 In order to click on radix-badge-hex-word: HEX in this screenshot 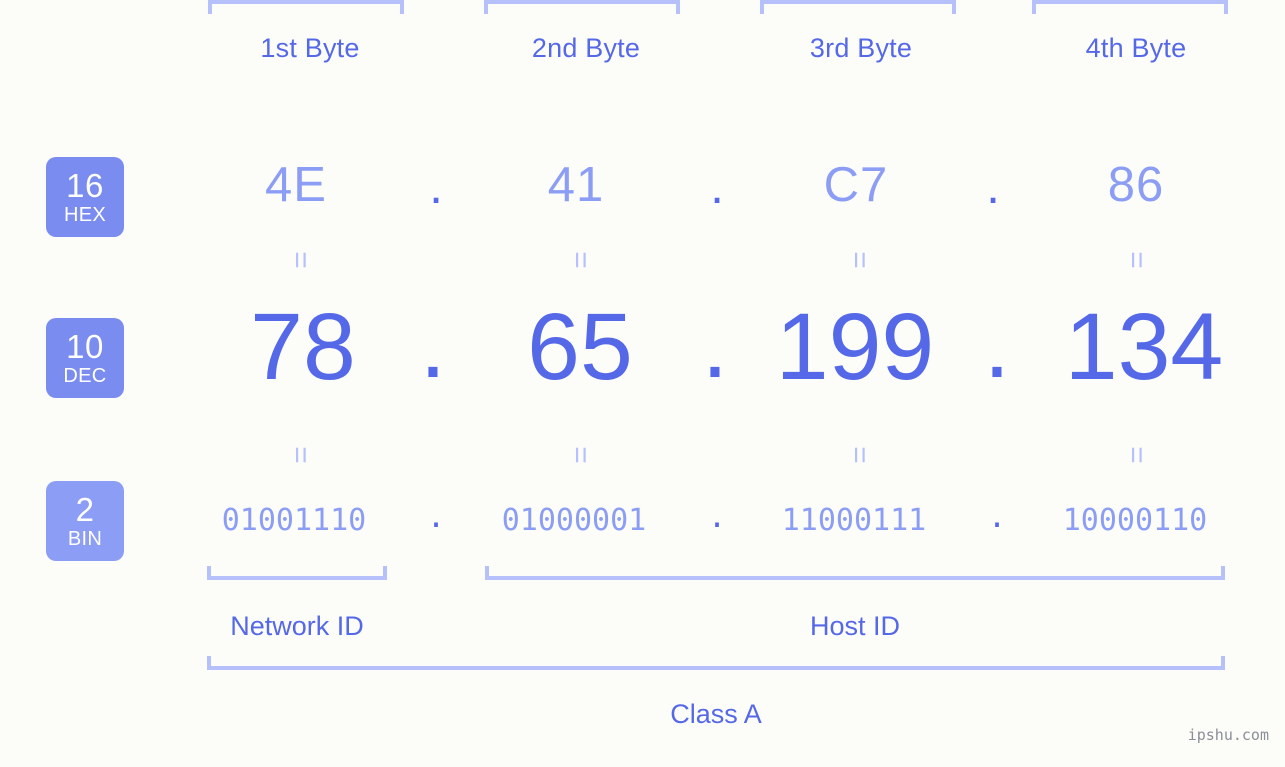, I will do `click(85, 215)`.